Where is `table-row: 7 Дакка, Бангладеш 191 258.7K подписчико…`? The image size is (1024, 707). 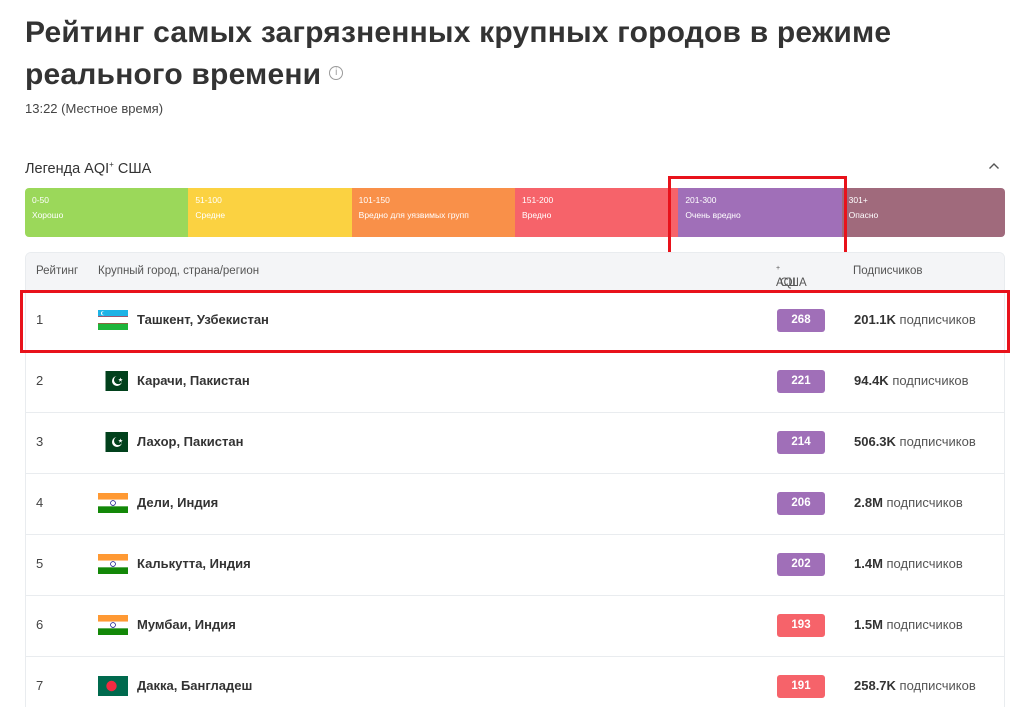
table-row: 7 Дакка, Бангладеш 191 258.7K подписчико… is located at coordinates (515, 682).